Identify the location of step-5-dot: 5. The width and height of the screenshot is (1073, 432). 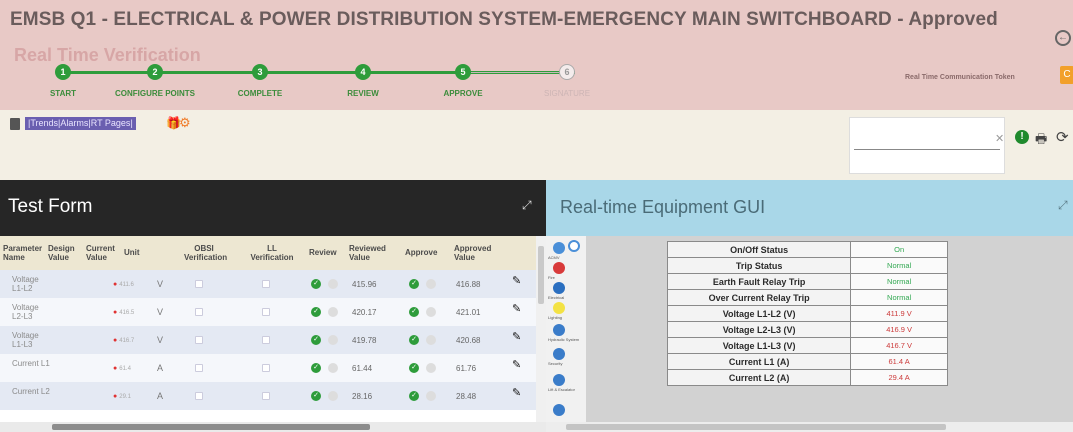
(463, 72).